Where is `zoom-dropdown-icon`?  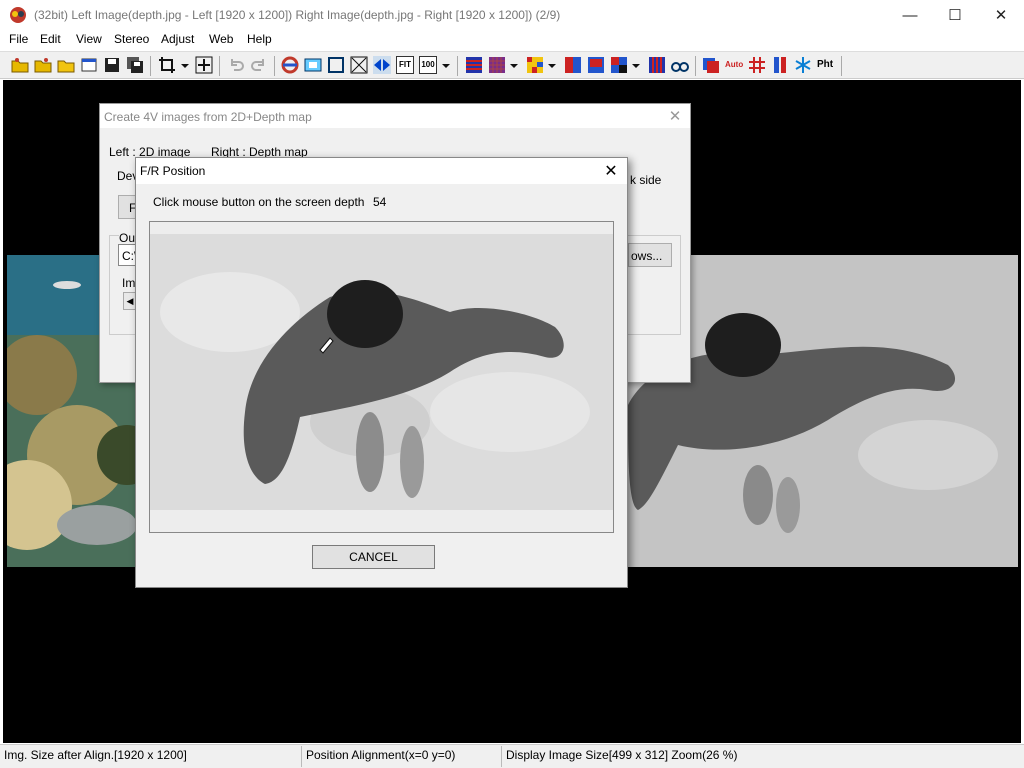 zoom-dropdown-icon is located at coordinates (446, 65).